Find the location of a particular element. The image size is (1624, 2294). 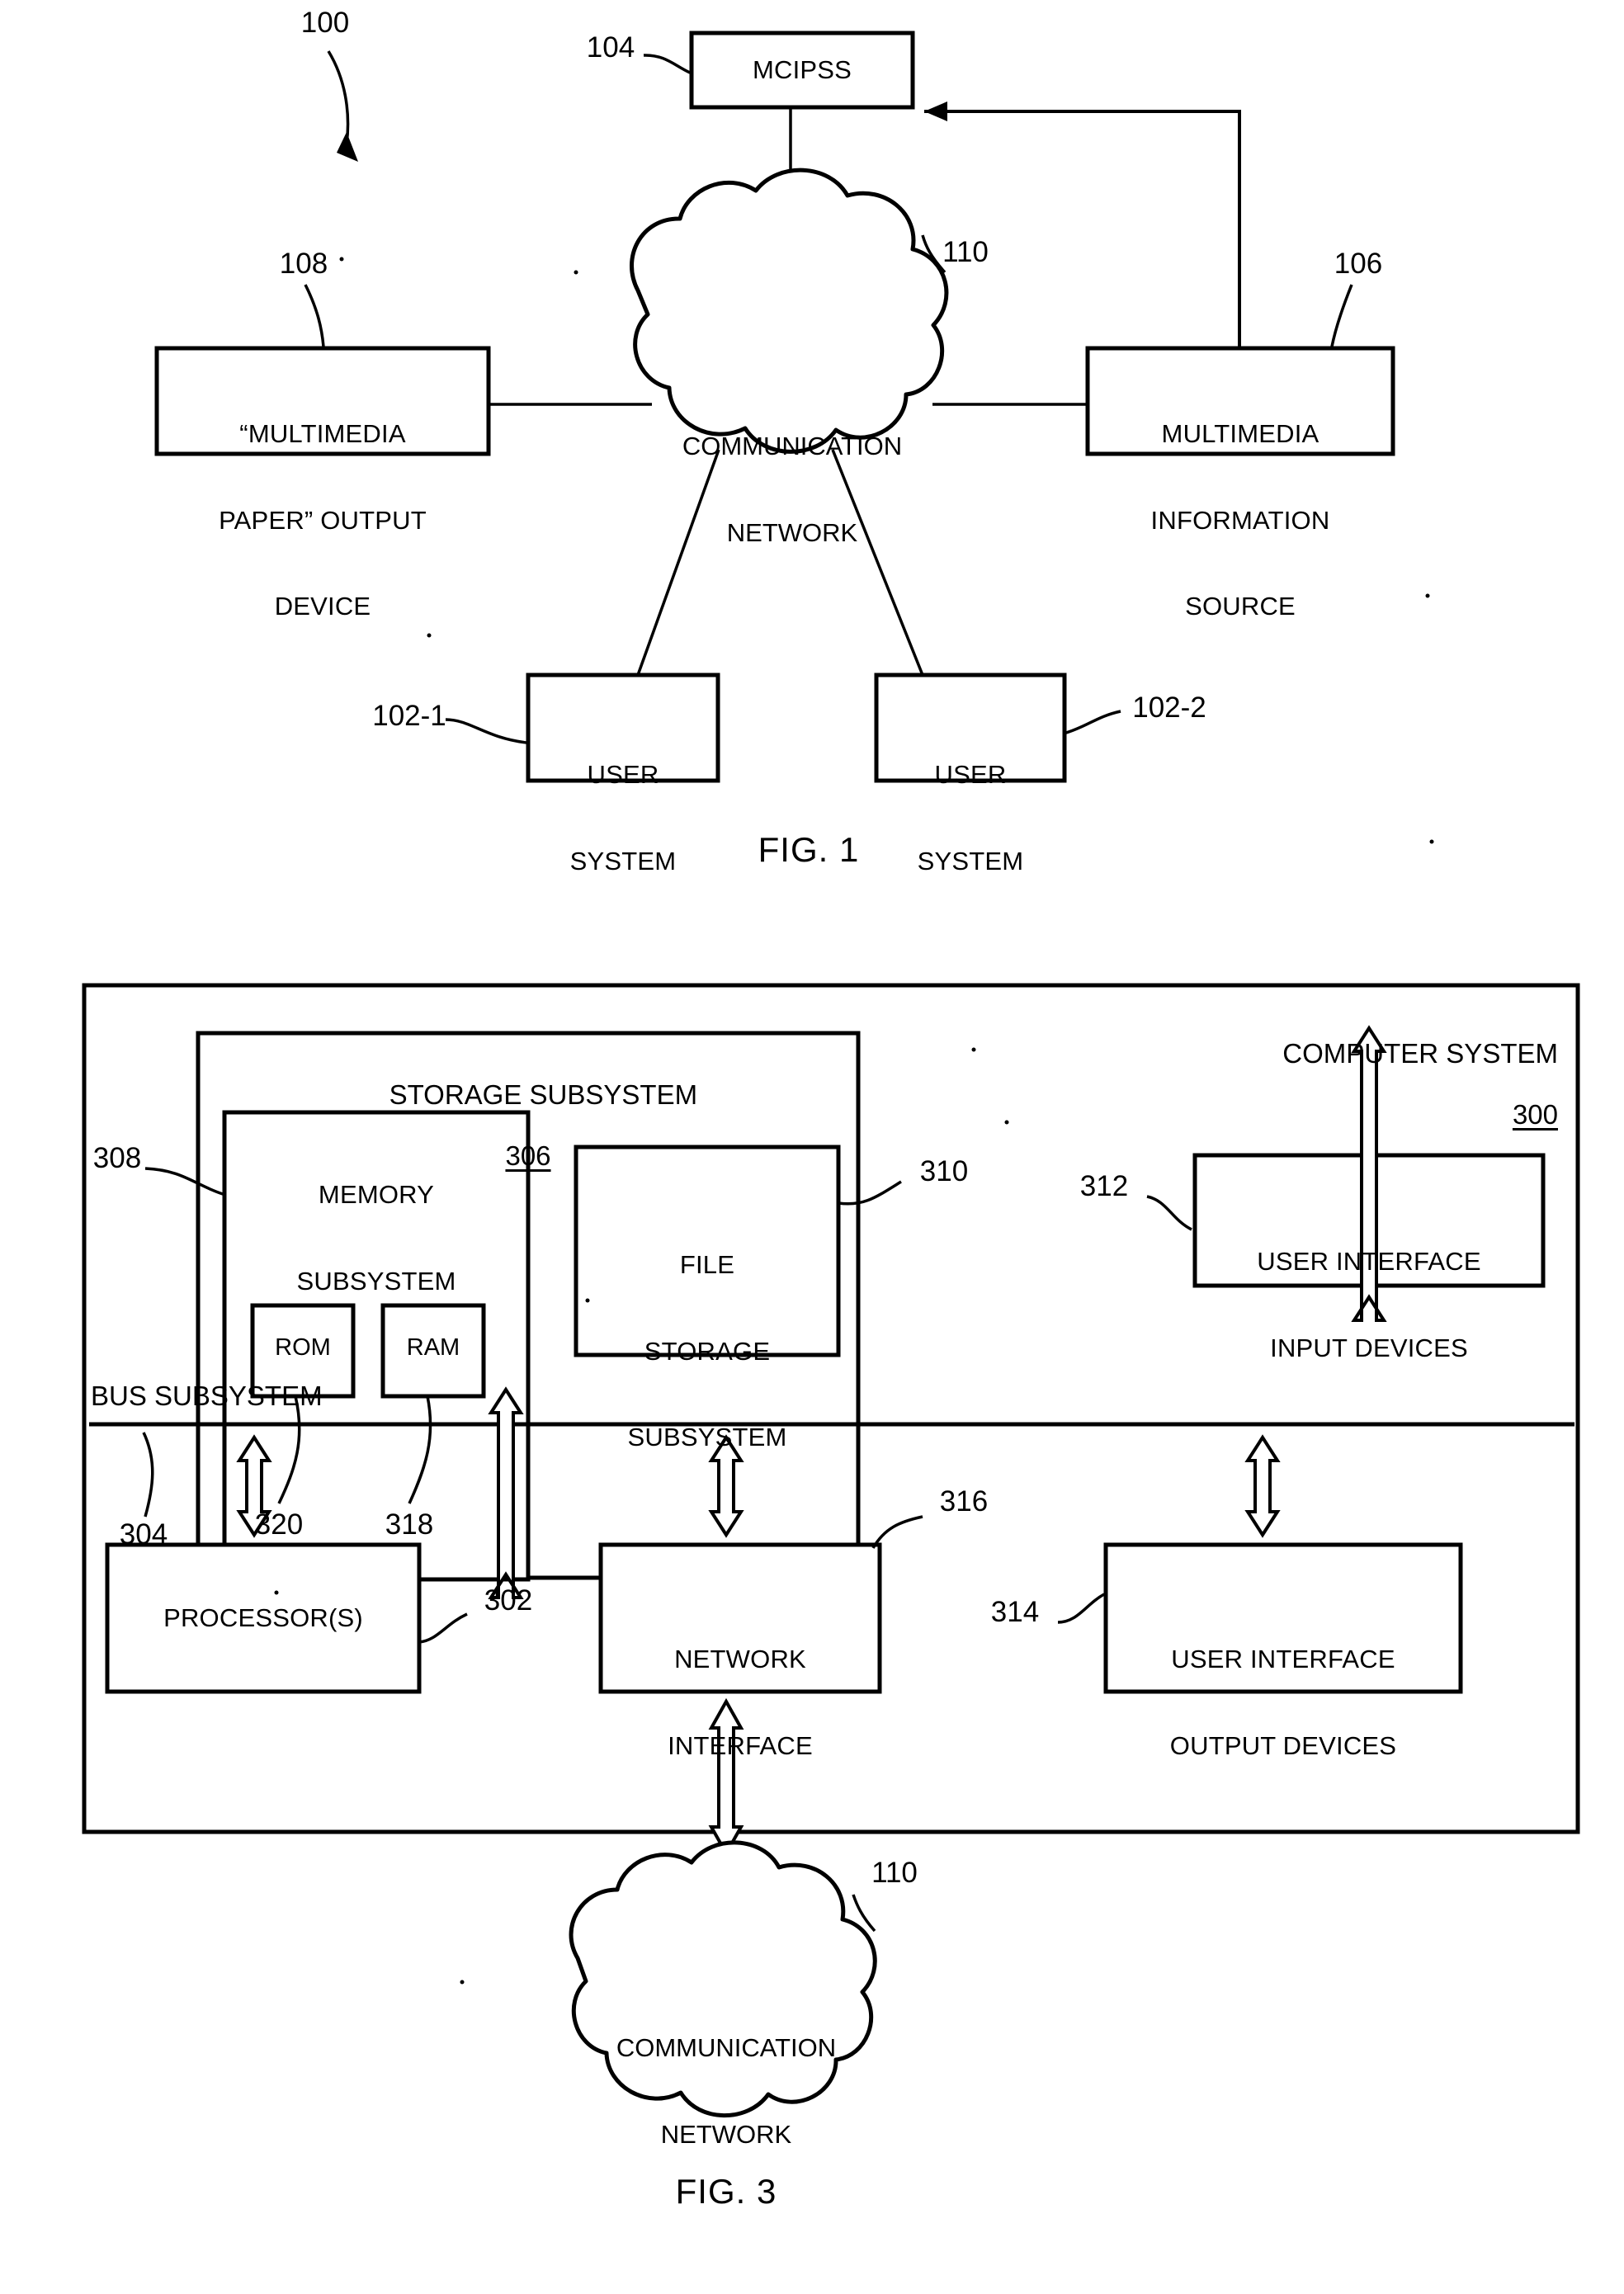

rom-box-label: ROM is located at coordinates (303, 1347).